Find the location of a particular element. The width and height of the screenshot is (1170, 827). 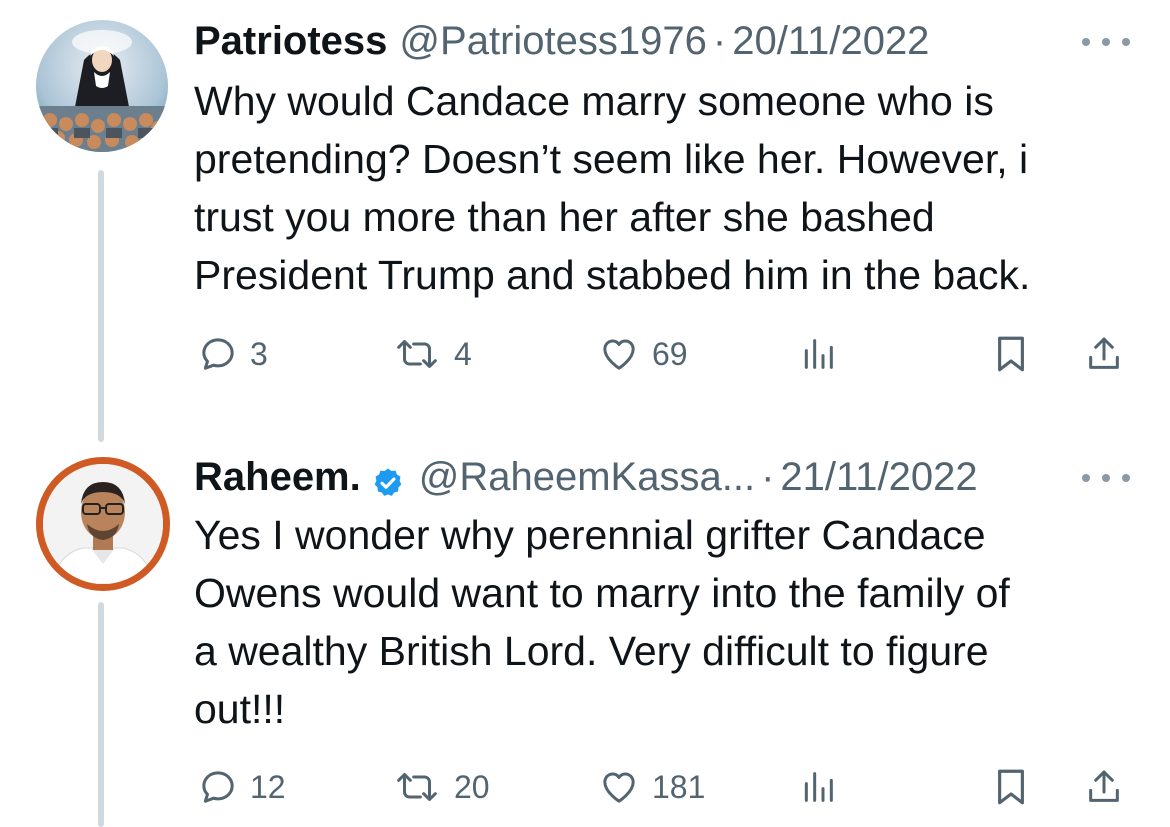

tweet-header: Raheem. @RaheemKassa... · 21/11/2022 is located at coordinates (662, 477).